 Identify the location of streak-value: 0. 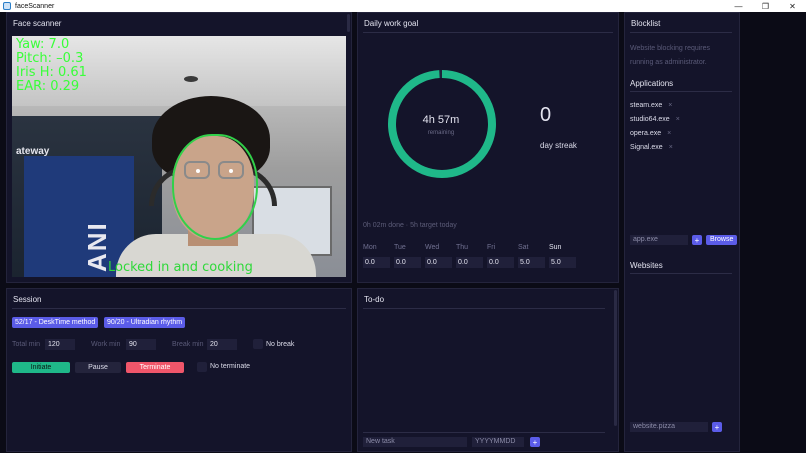
(546, 115).